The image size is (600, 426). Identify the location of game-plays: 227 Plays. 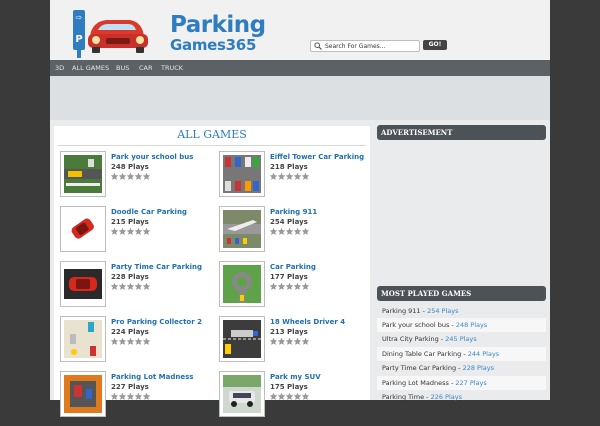
(130, 387).